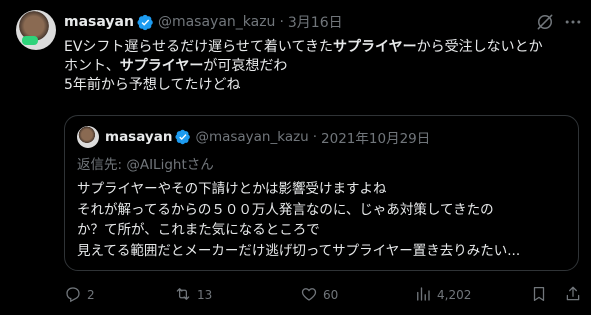 Image resolution: width=591 pixels, height=315 pixels. I want to click on views-button: 4,202, so click(442, 295).